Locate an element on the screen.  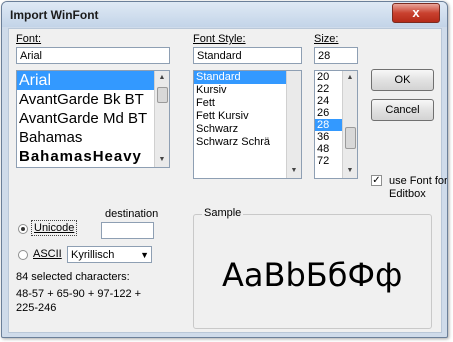
editbox-label: Editbox is located at coordinates (407, 194).